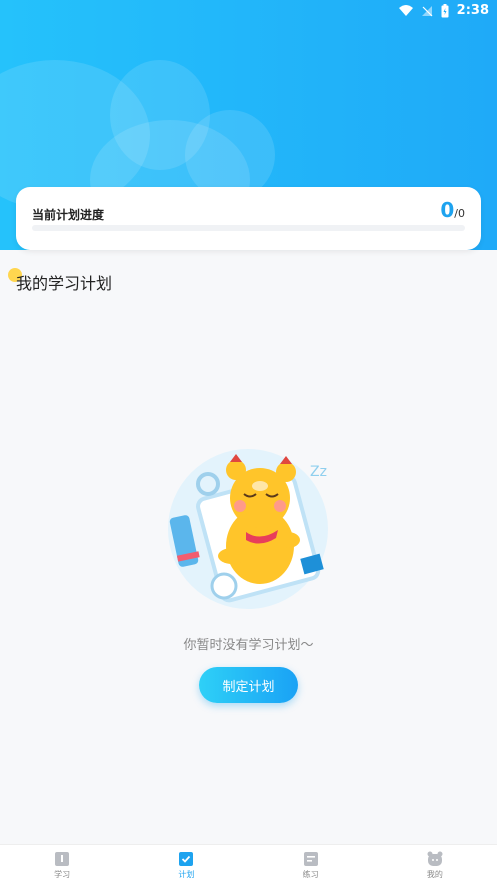 This screenshot has width=497, height=885. Describe the element at coordinates (248, 11) in the screenshot. I see `status-bar: 2:38` at that location.